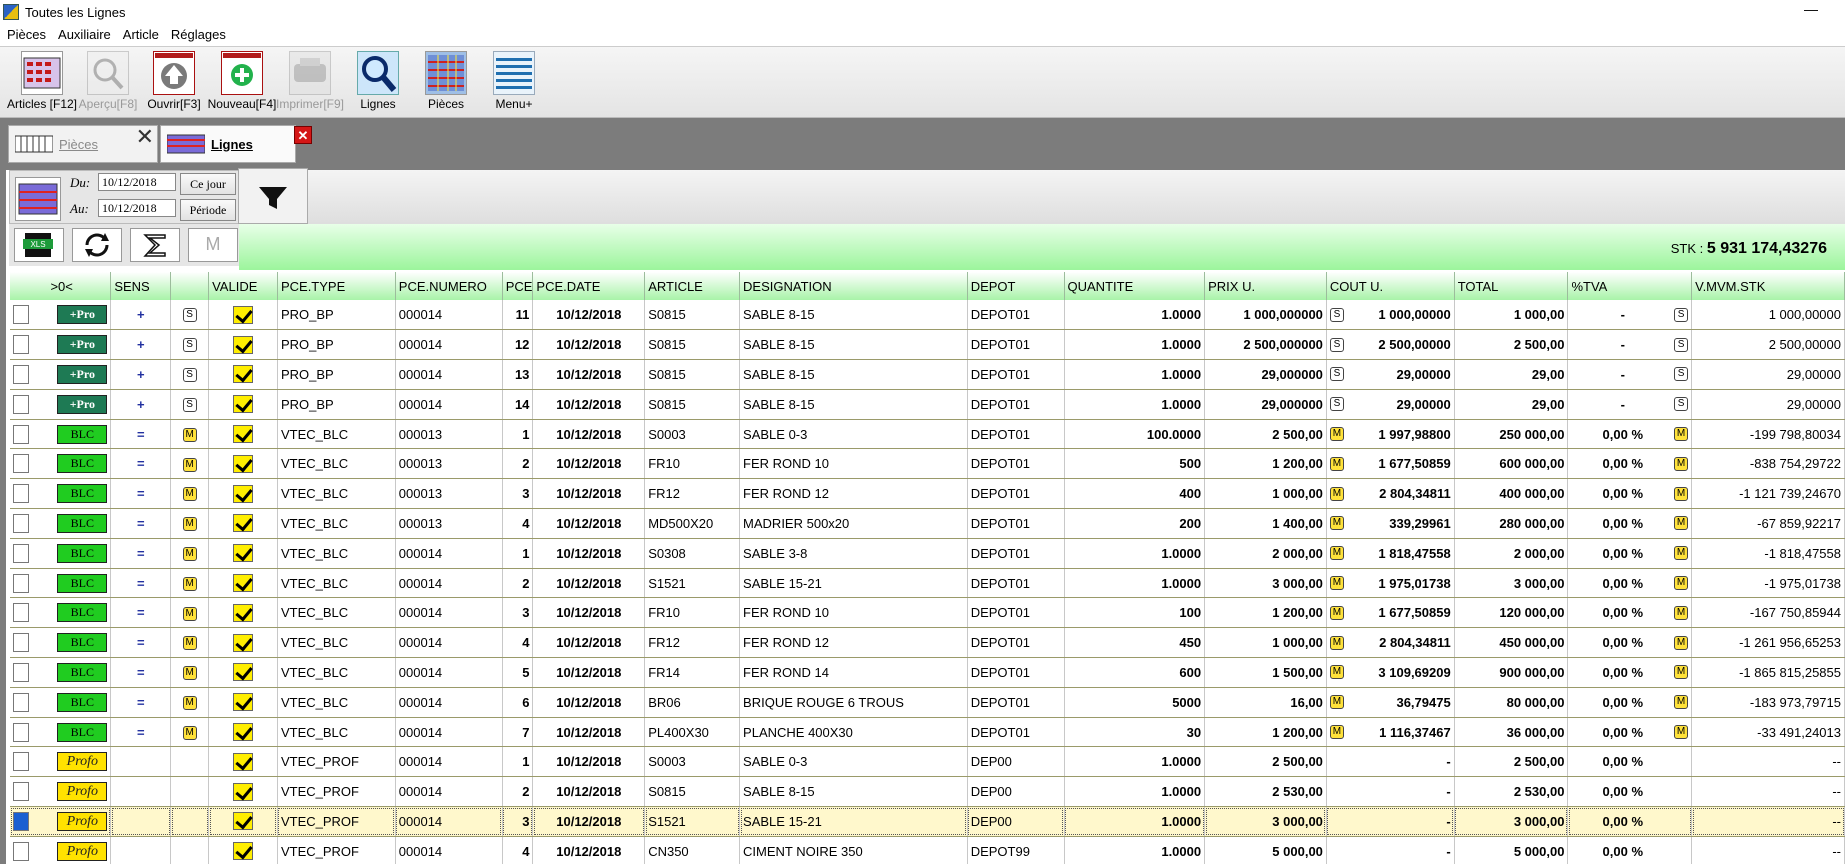  I want to click on column-header: COUT U., so click(1390, 286).